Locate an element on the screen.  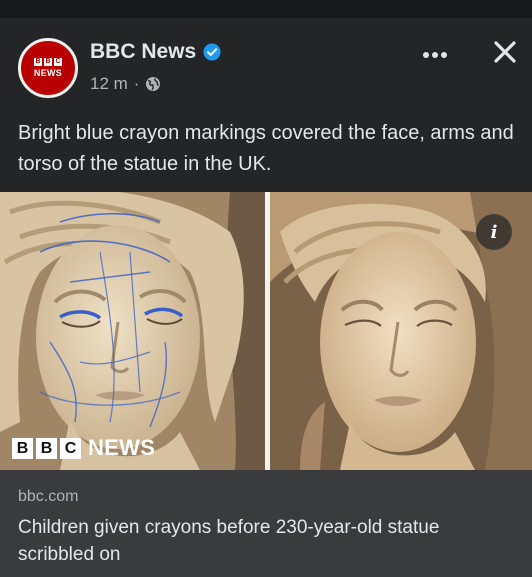
close-icon is located at coordinates (505, 52).